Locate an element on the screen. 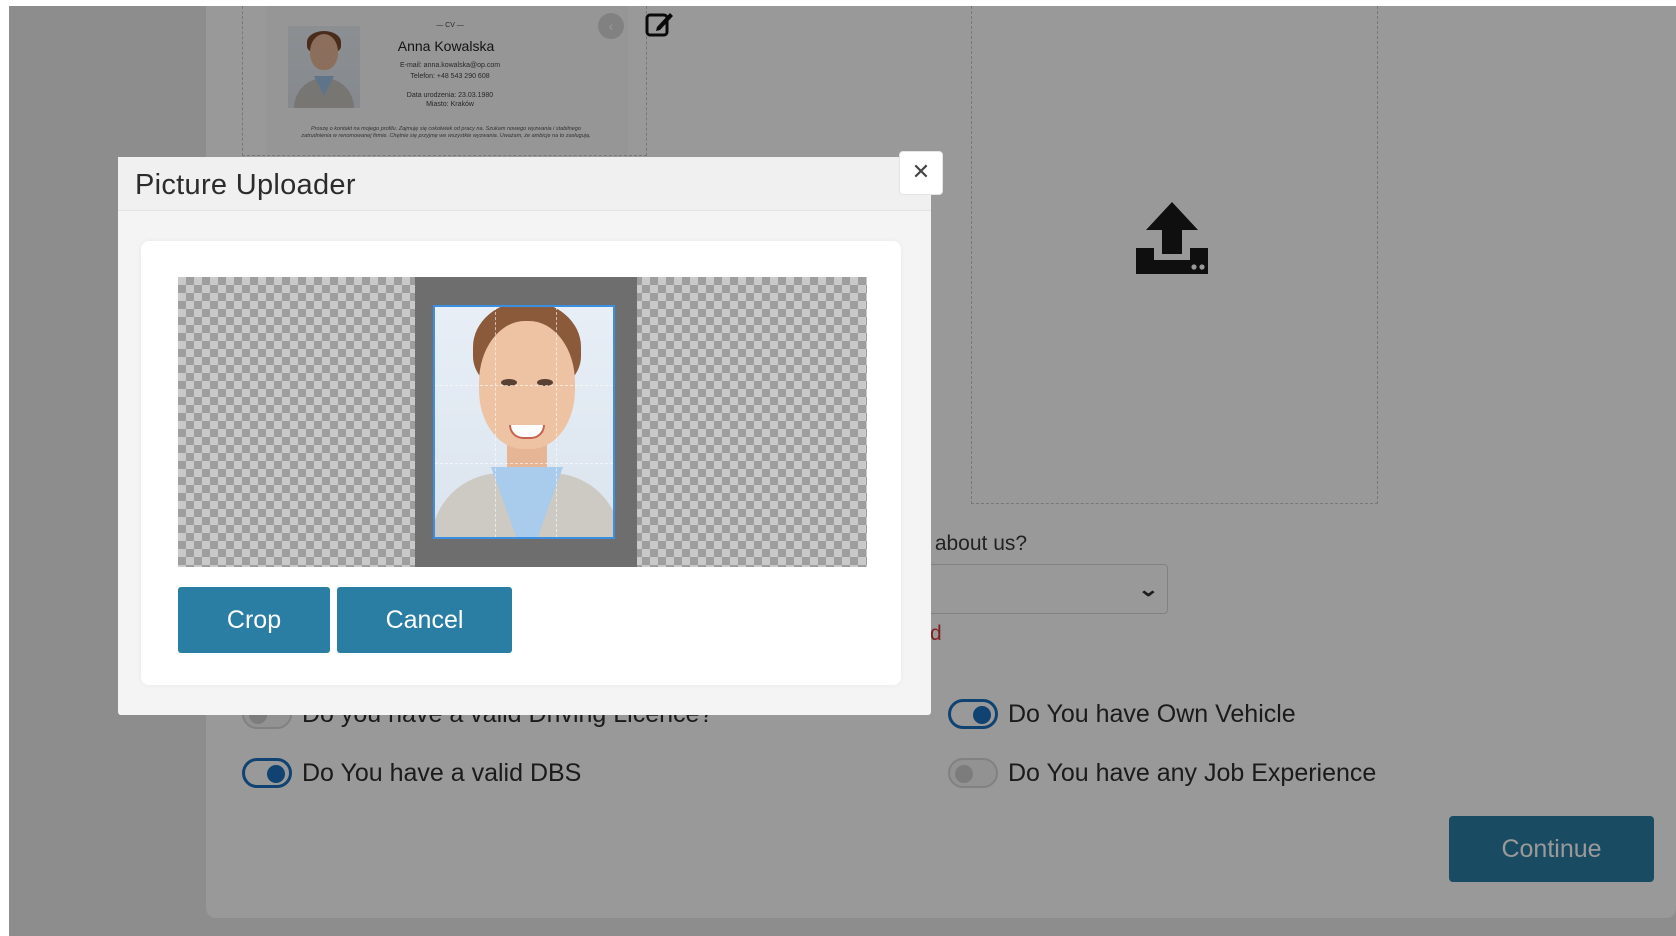  crop-selection is located at coordinates (524, 422).